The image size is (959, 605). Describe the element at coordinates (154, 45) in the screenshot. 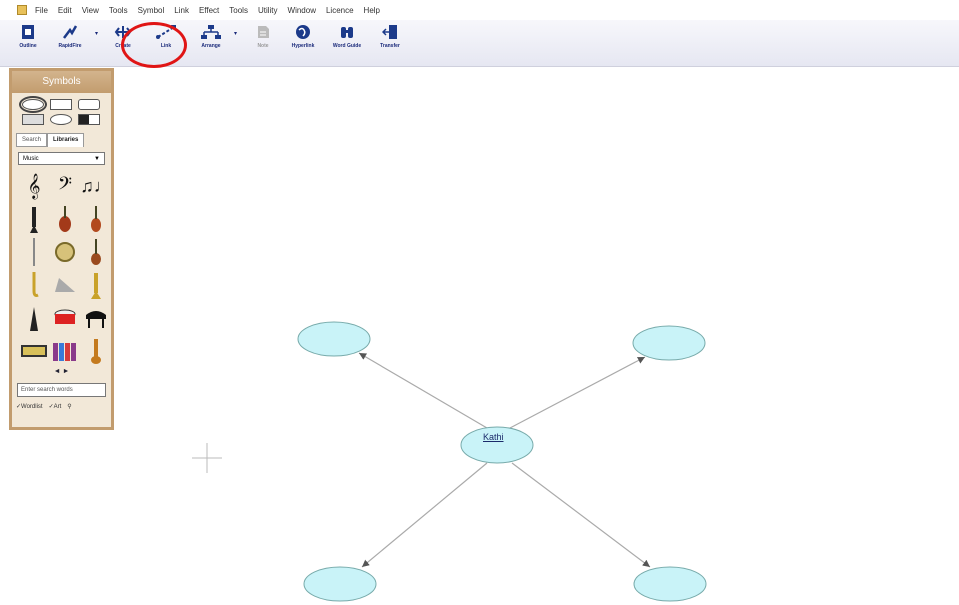

I see `highlight-circle` at that location.